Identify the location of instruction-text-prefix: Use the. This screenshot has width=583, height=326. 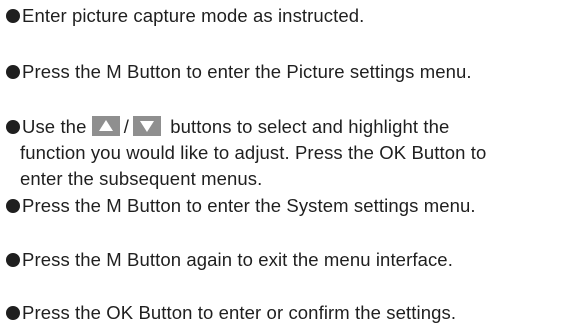
(54, 126).